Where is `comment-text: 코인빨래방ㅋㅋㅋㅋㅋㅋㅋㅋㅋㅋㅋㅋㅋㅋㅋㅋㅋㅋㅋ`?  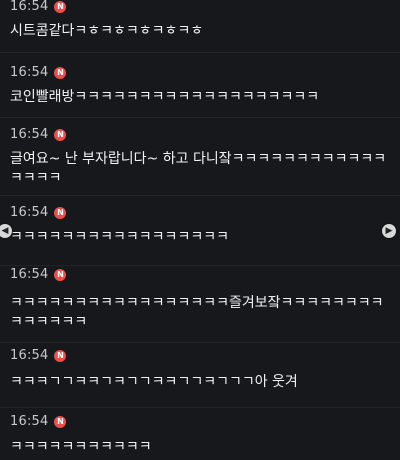
comment-text: 코인빨래방ㅋㅋㅋㅋㅋㅋㅋㅋㅋㅋㅋㅋㅋㅋㅋㅋㅋㅋㅋ is located at coordinates (165, 97).